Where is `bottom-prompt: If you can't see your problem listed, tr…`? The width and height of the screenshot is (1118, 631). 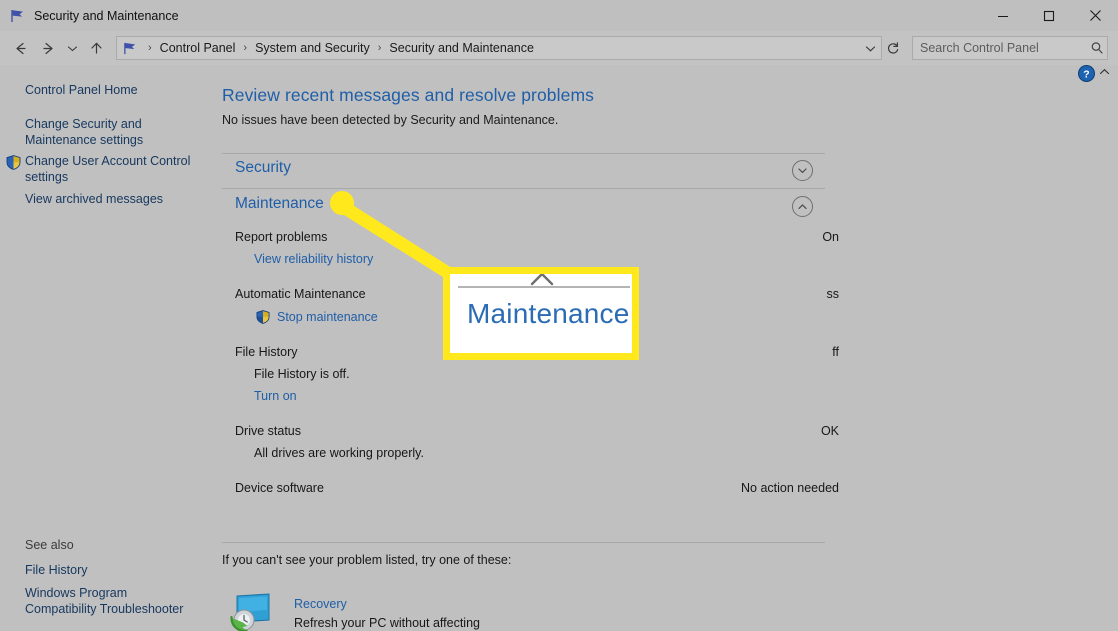
bottom-prompt: If you can't see your problem listed, tr… is located at coordinates (367, 560).